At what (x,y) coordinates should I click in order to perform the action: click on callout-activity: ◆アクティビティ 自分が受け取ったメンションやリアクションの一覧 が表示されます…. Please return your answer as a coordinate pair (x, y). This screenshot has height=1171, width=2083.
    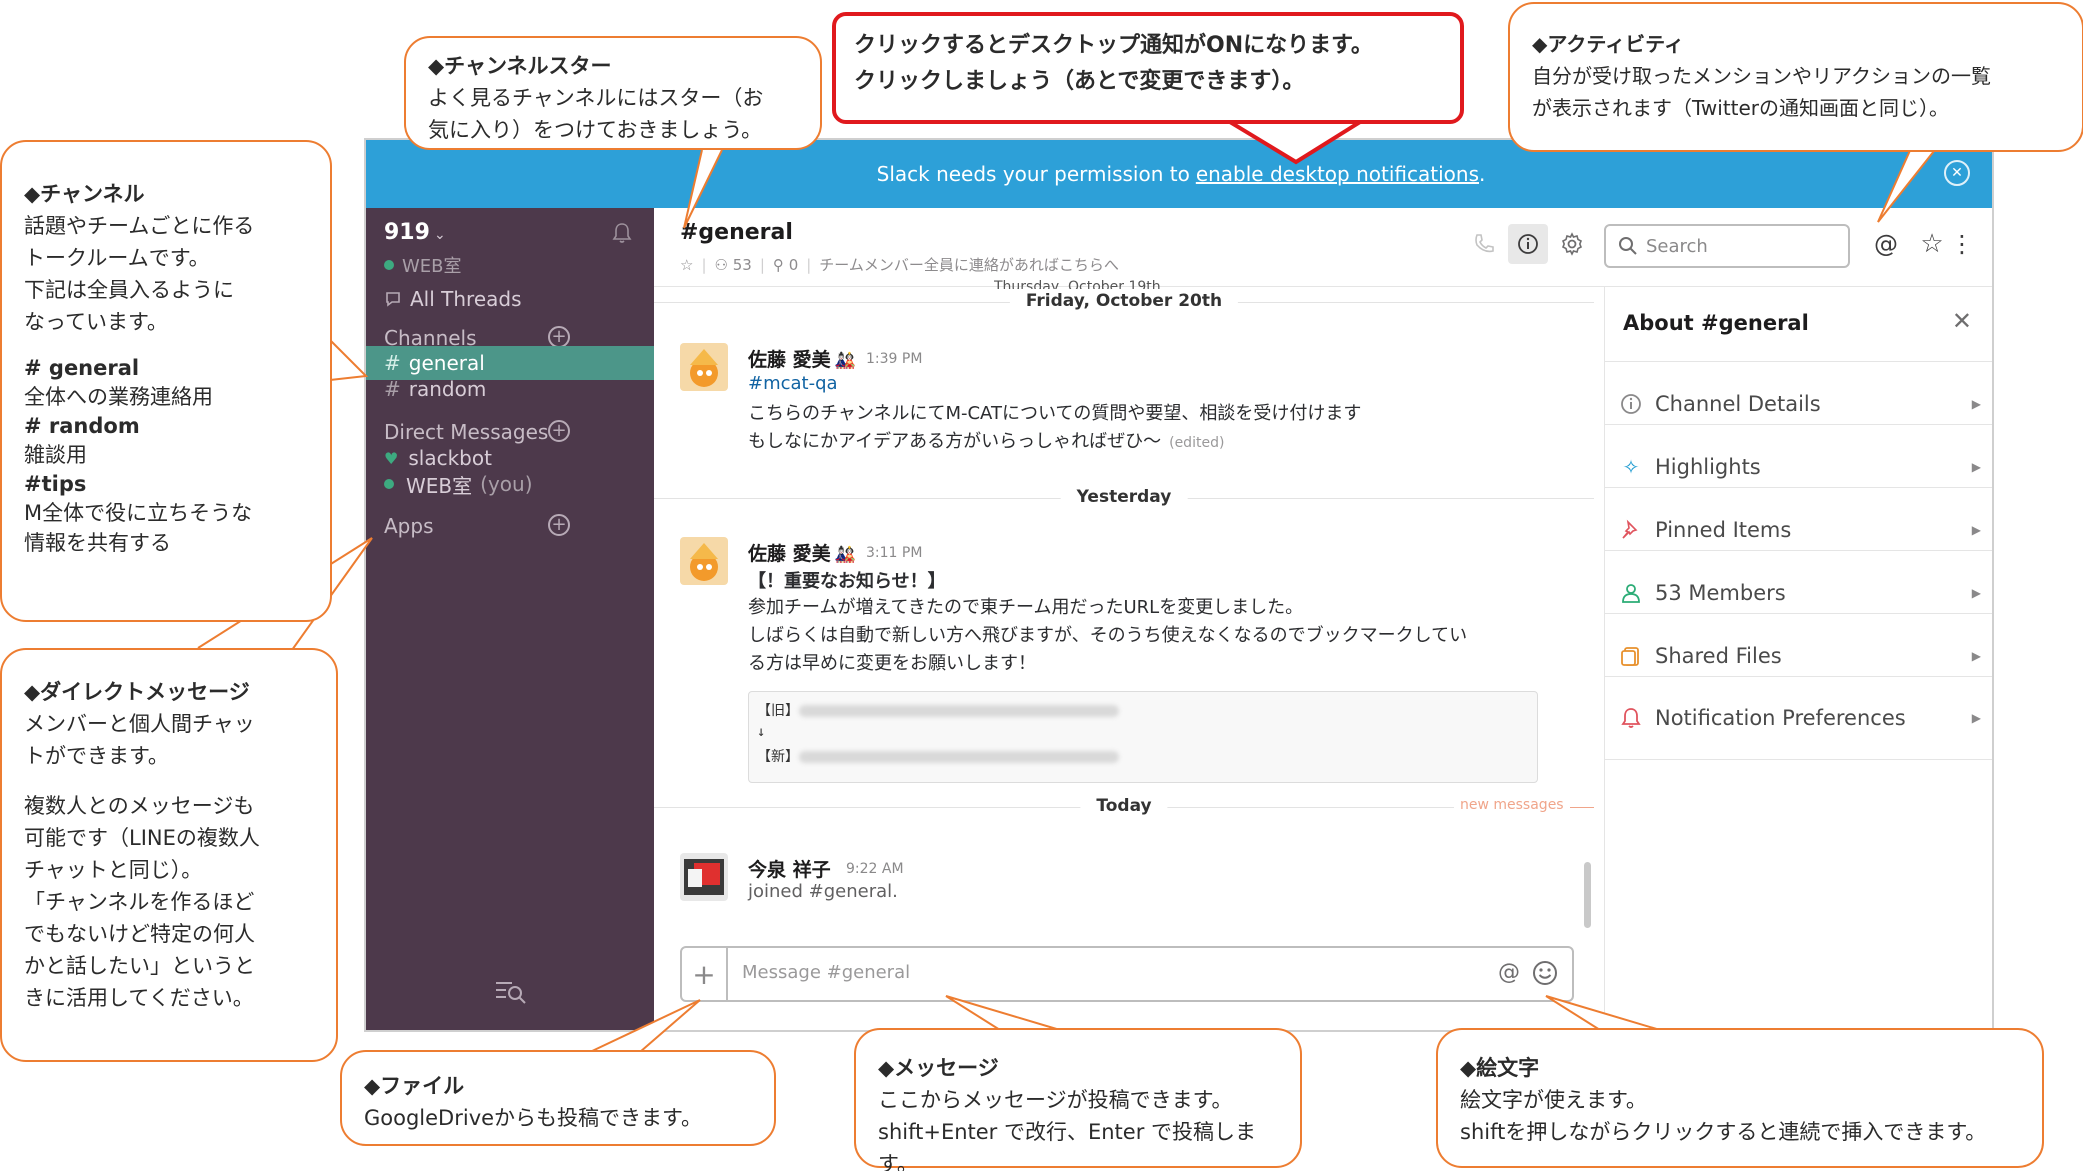
    Looking at the image, I should click on (1795, 77).